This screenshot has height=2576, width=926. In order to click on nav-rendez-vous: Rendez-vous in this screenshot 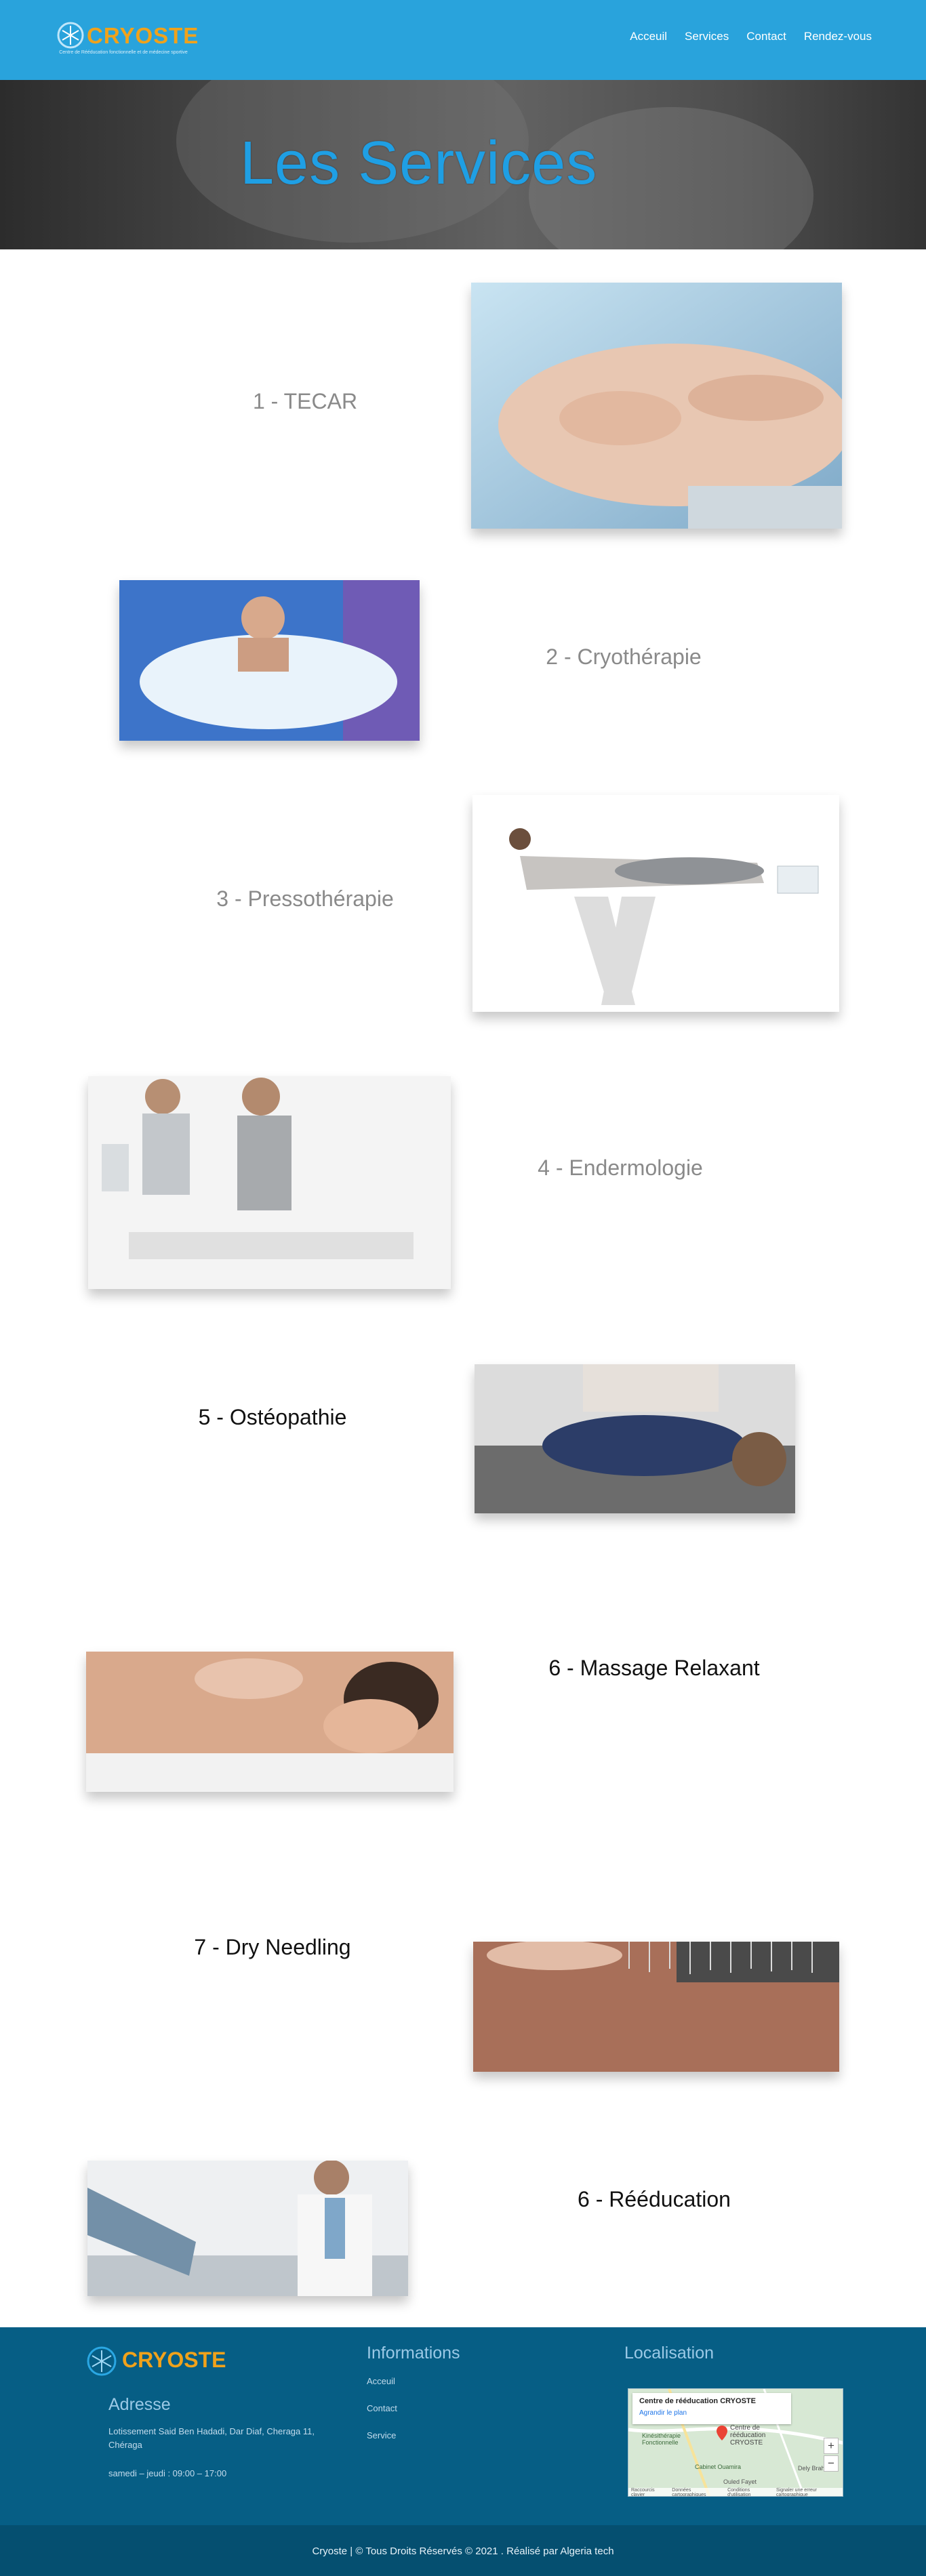, I will do `click(838, 37)`.